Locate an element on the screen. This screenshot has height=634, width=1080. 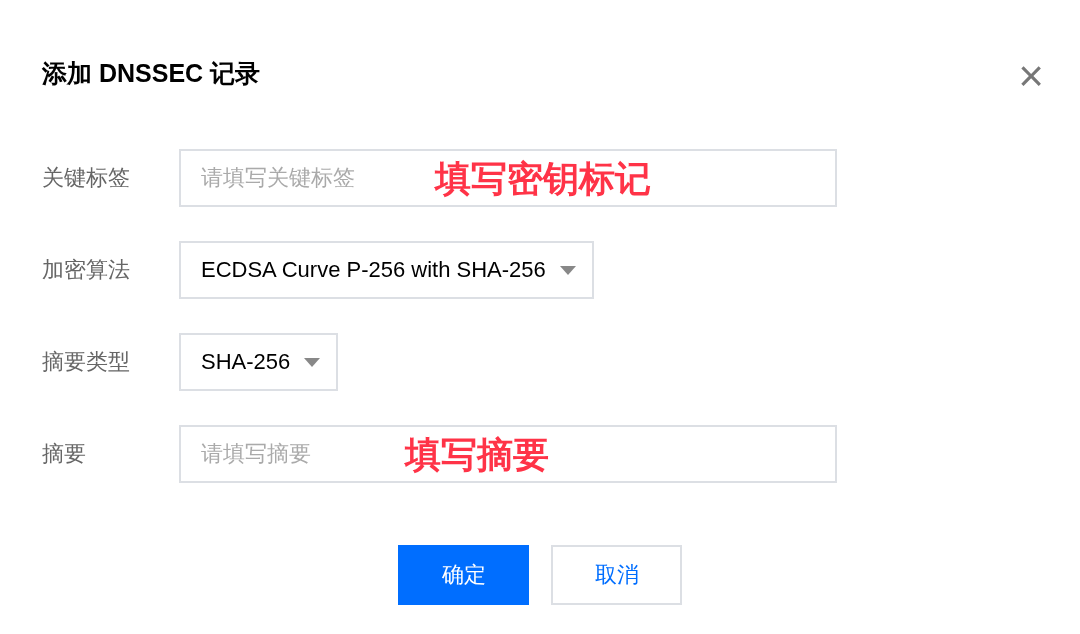
annotation-text: 填写密钥标记 is located at coordinates (543, 179).